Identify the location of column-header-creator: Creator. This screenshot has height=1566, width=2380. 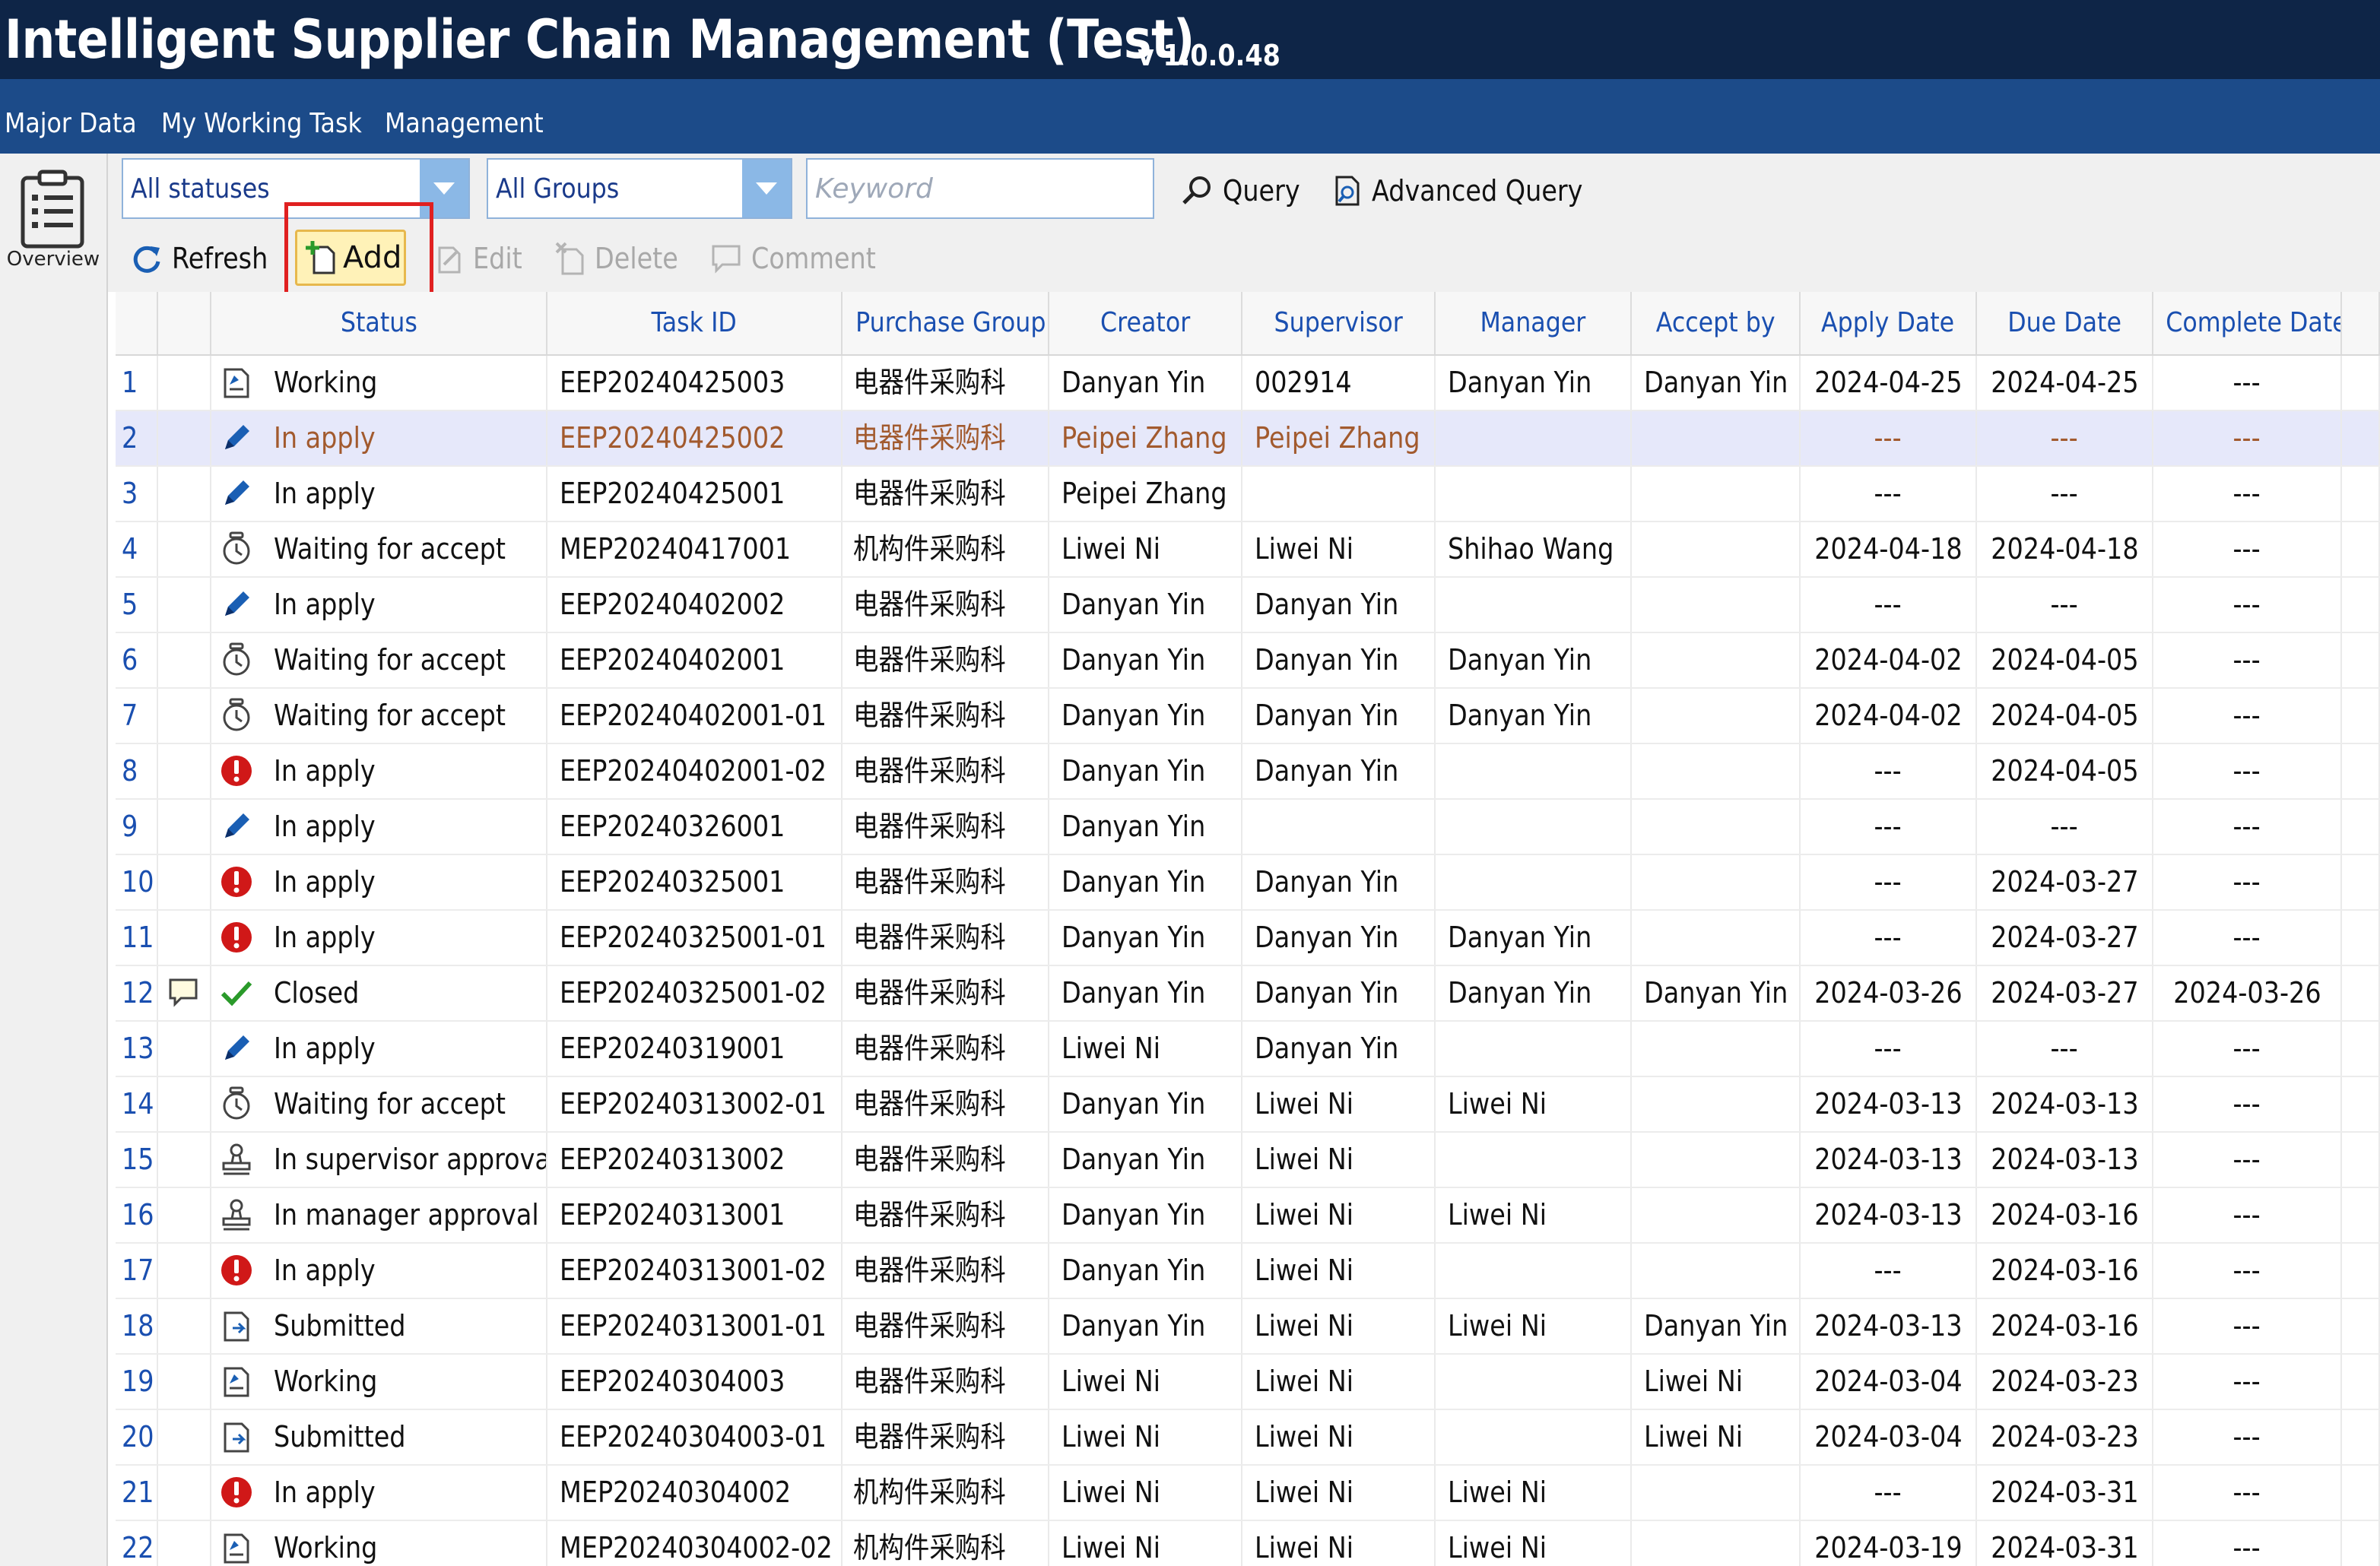
(1145, 323).